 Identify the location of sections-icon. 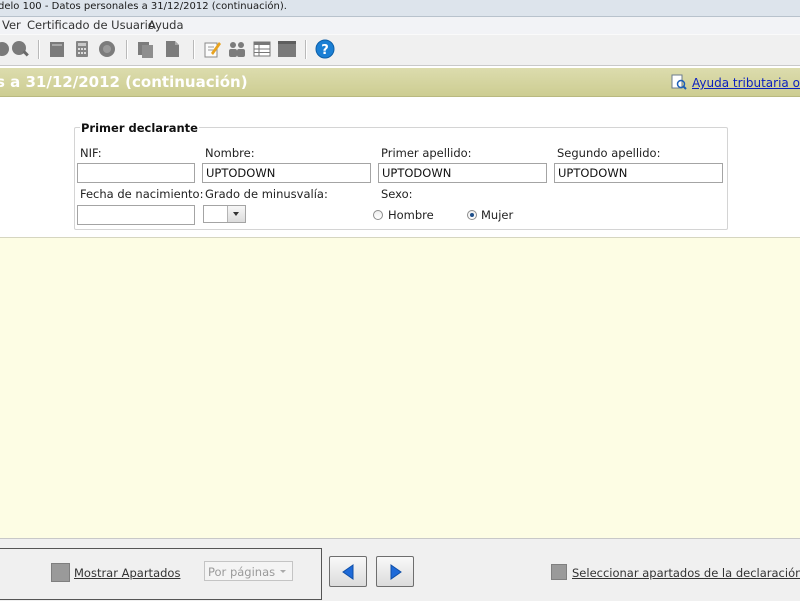
(60, 572).